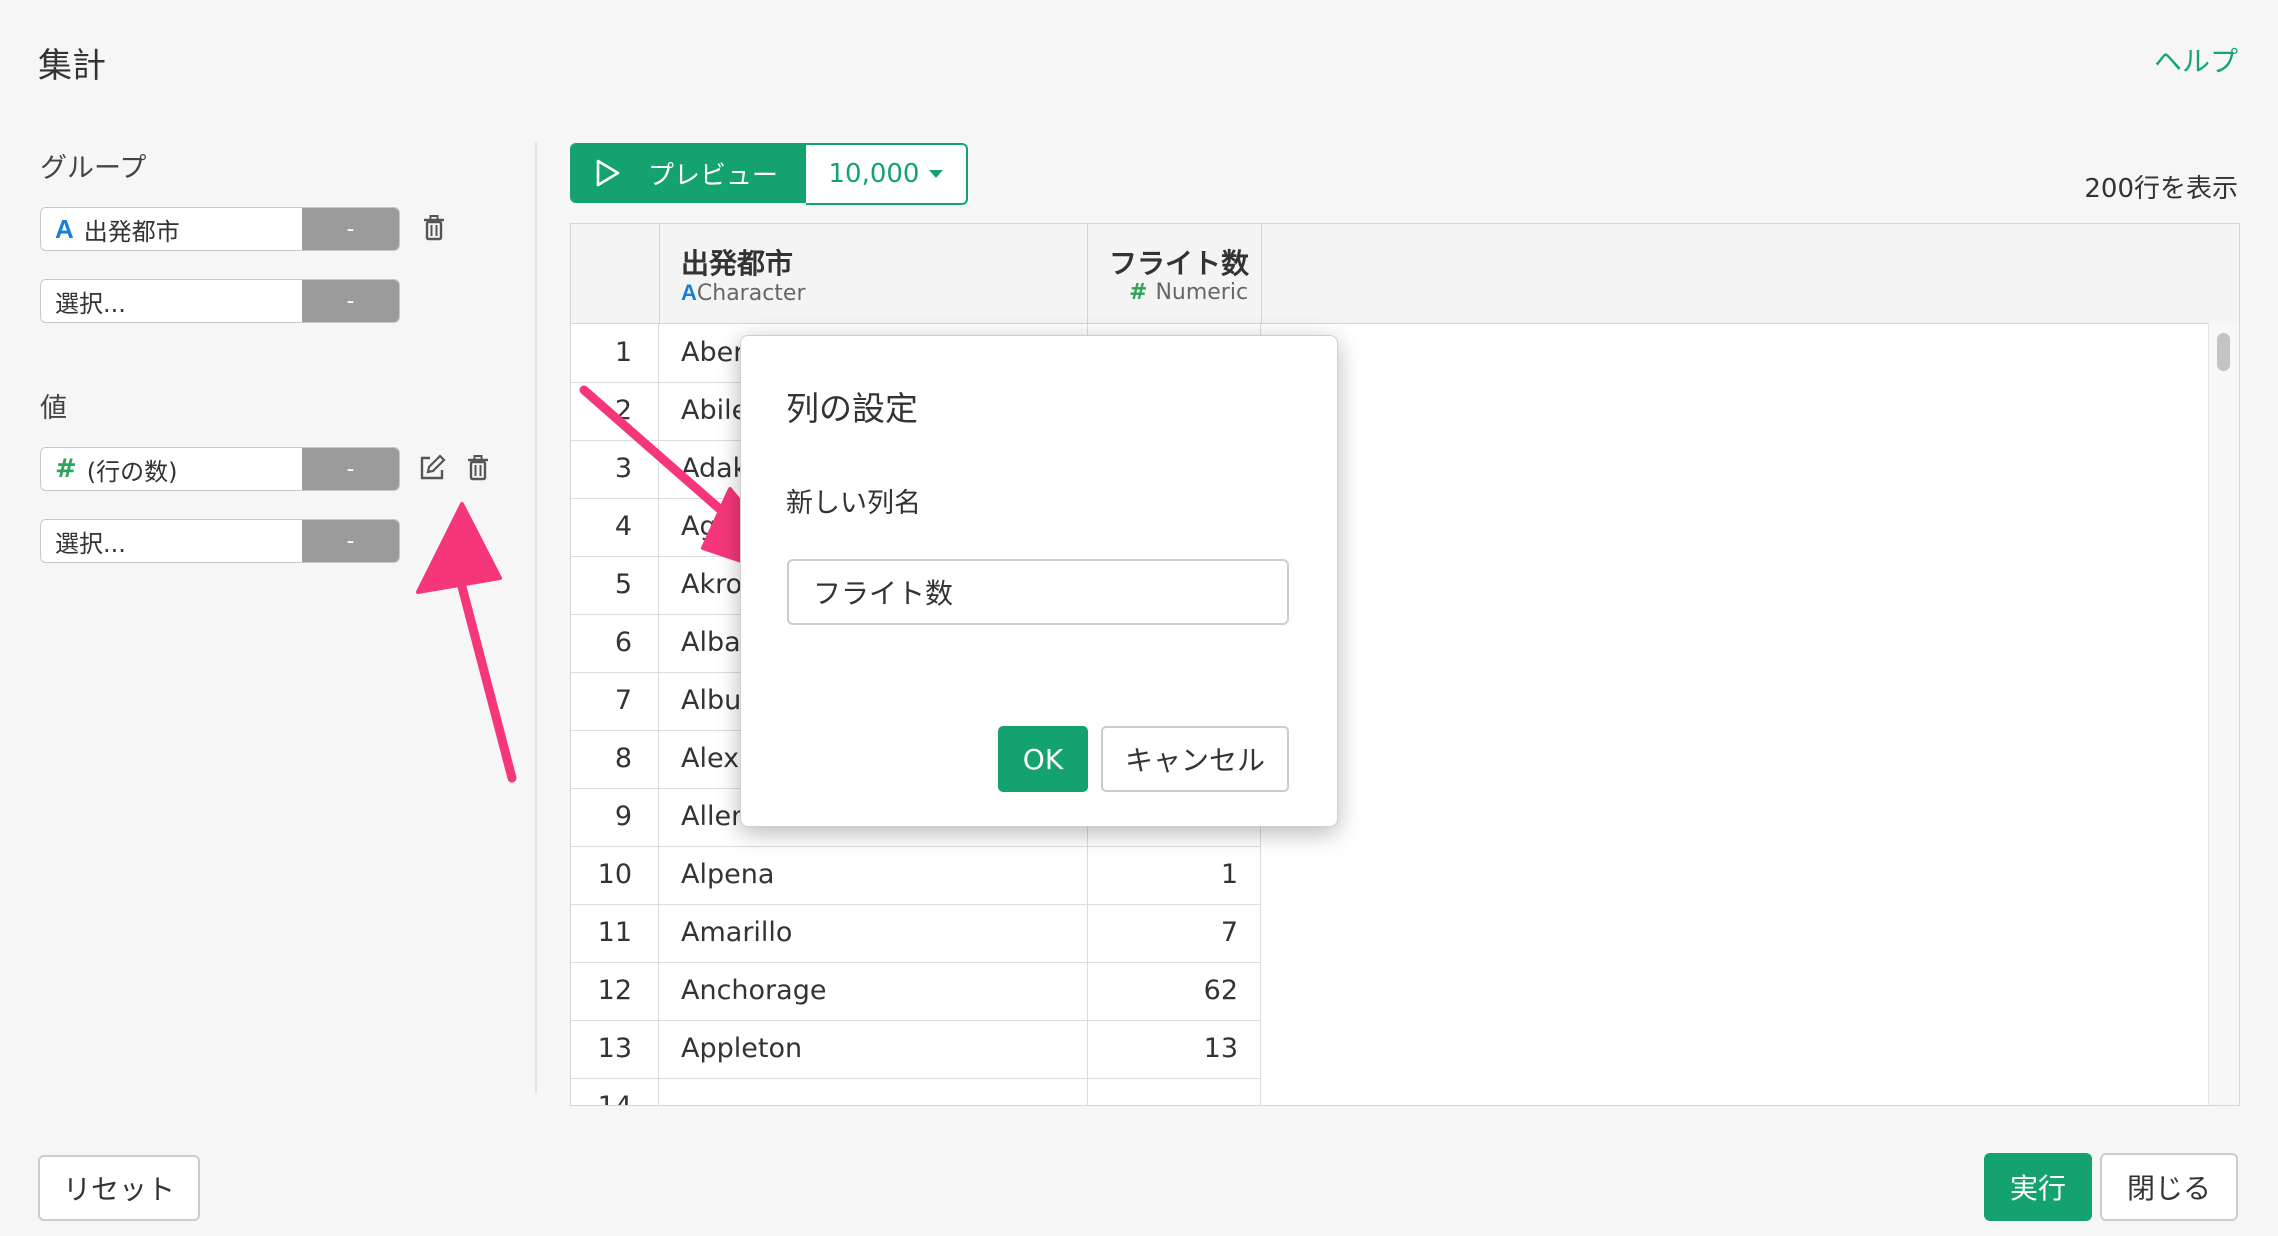 This screenshot has height=1236, width=2278. Describe the element at coordinates (615, 1091) in the screenshot. I see `row-number: 14` at that location.